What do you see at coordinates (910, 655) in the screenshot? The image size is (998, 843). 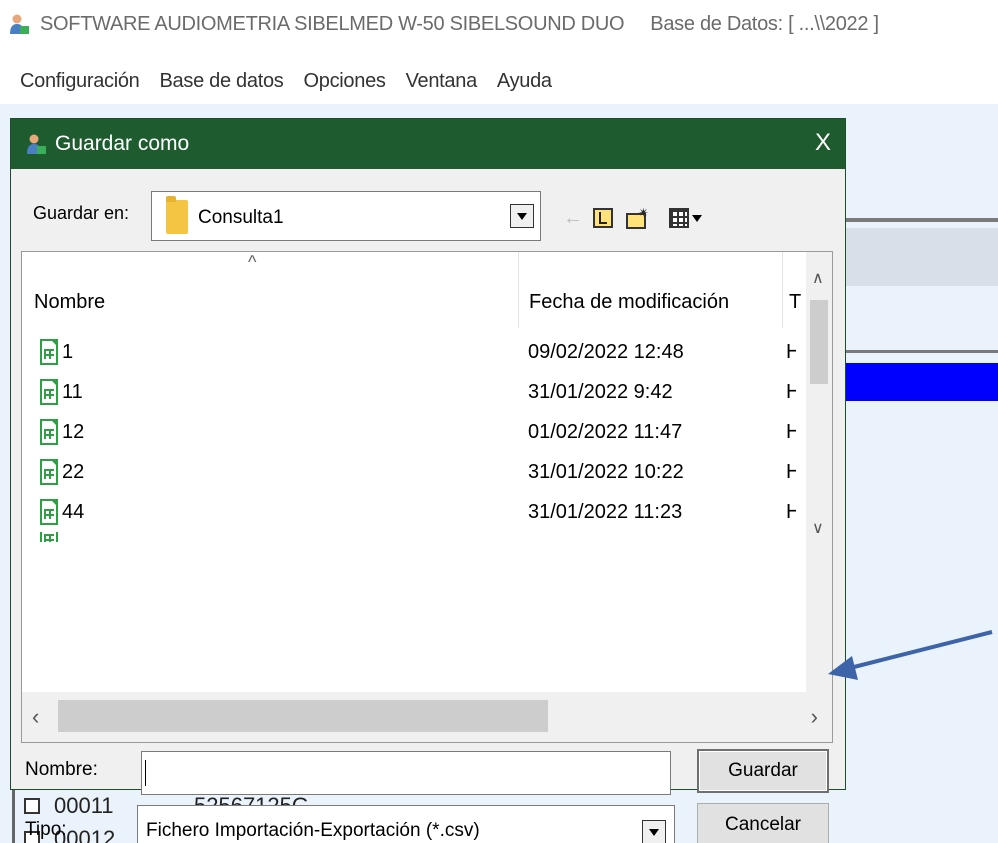 I see `annotation-arrow-icon` at bounding box center [910, 655].